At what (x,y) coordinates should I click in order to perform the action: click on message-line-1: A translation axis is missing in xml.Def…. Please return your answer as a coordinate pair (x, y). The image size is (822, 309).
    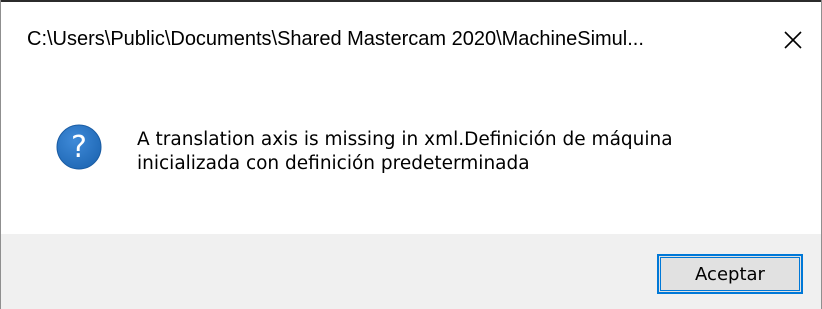
    Looking at the image, I should click on (405, 139).